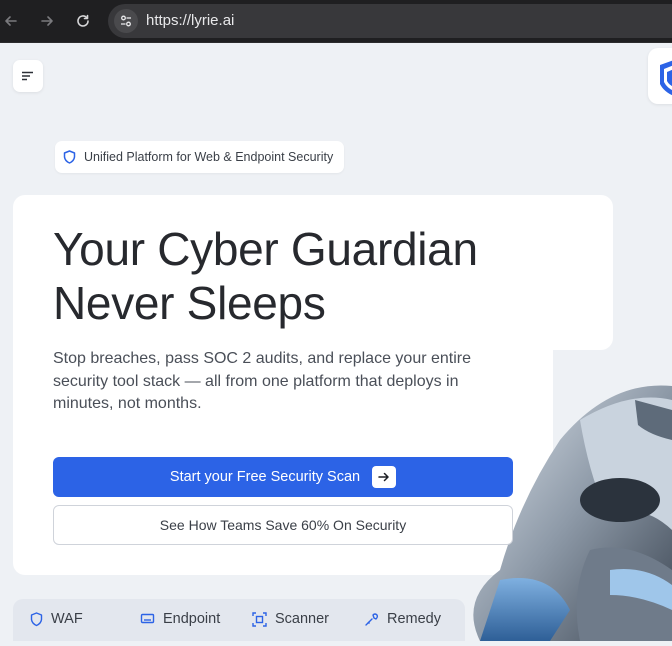 The width and height of the screenshot is (672, 646). I want to click on feature-tab-label: Endpoint, so click(192, 619).